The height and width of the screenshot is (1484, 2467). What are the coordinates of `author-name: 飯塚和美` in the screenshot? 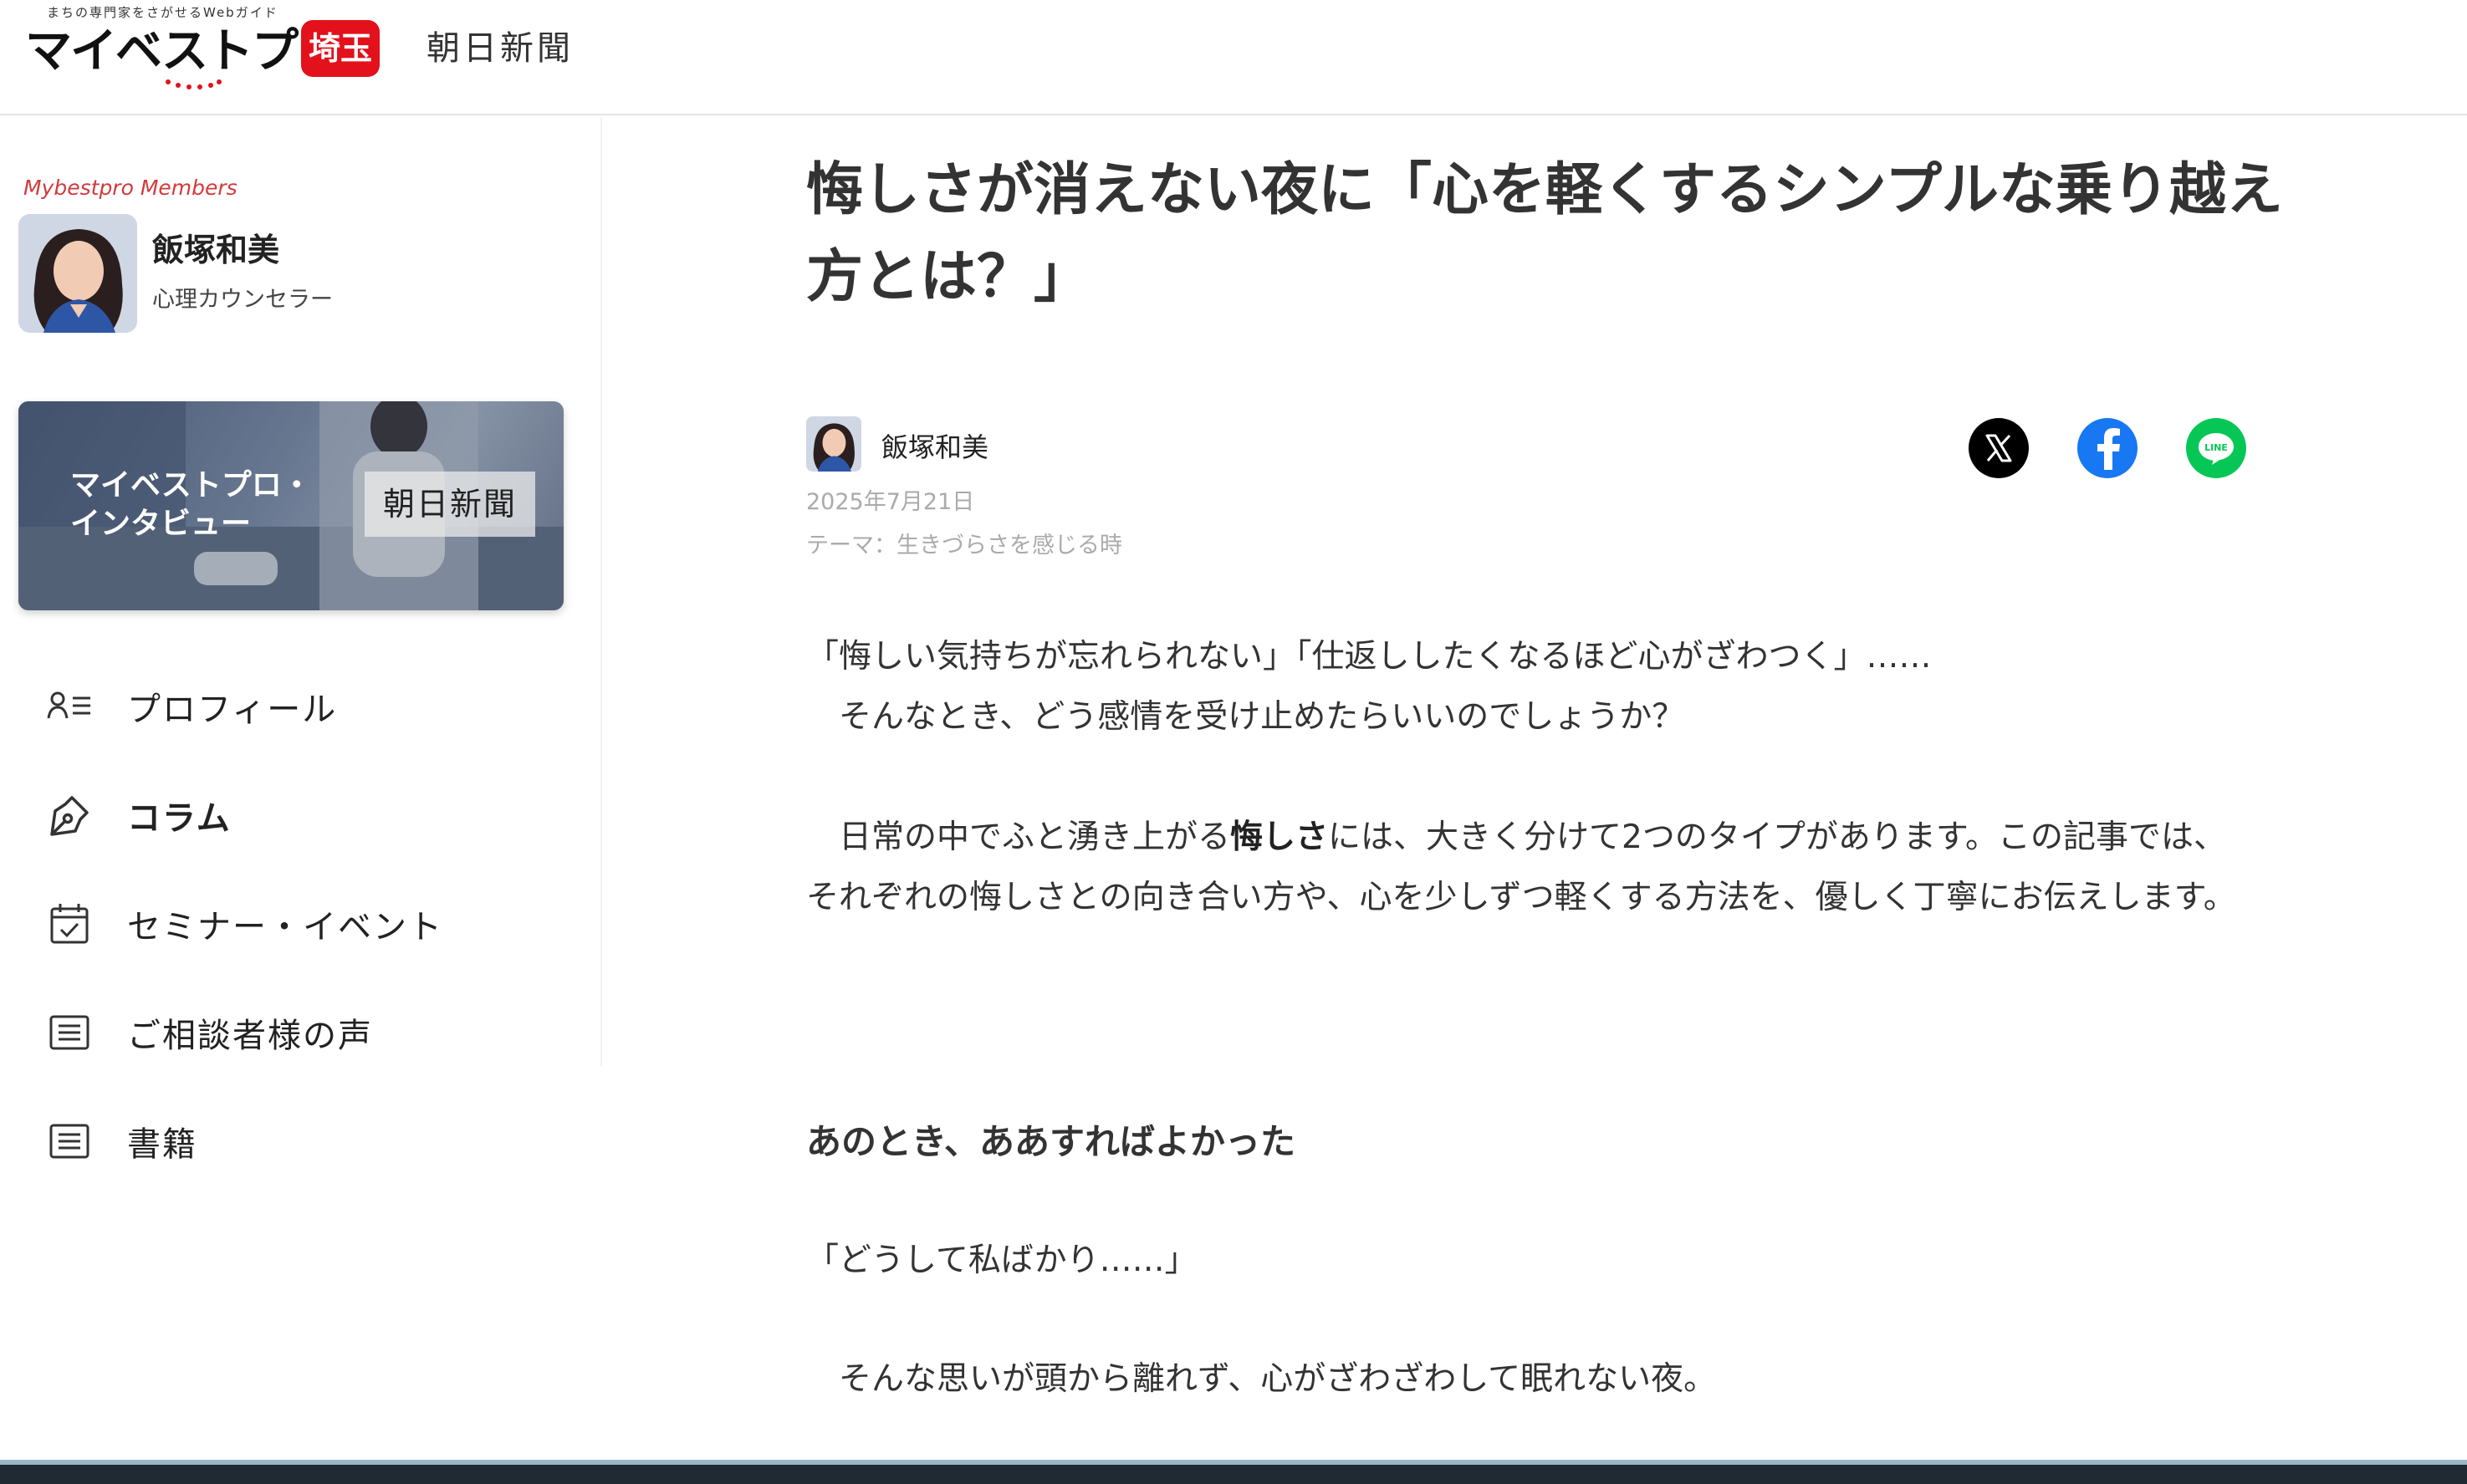 It's located at (935, 445).